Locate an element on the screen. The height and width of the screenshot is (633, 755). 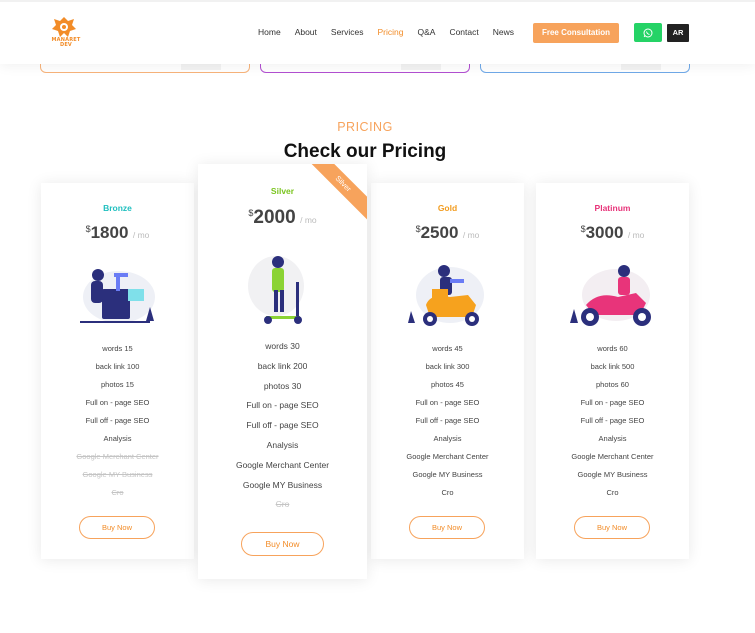
nav-item-news: News is located at coordinates (503, 32).